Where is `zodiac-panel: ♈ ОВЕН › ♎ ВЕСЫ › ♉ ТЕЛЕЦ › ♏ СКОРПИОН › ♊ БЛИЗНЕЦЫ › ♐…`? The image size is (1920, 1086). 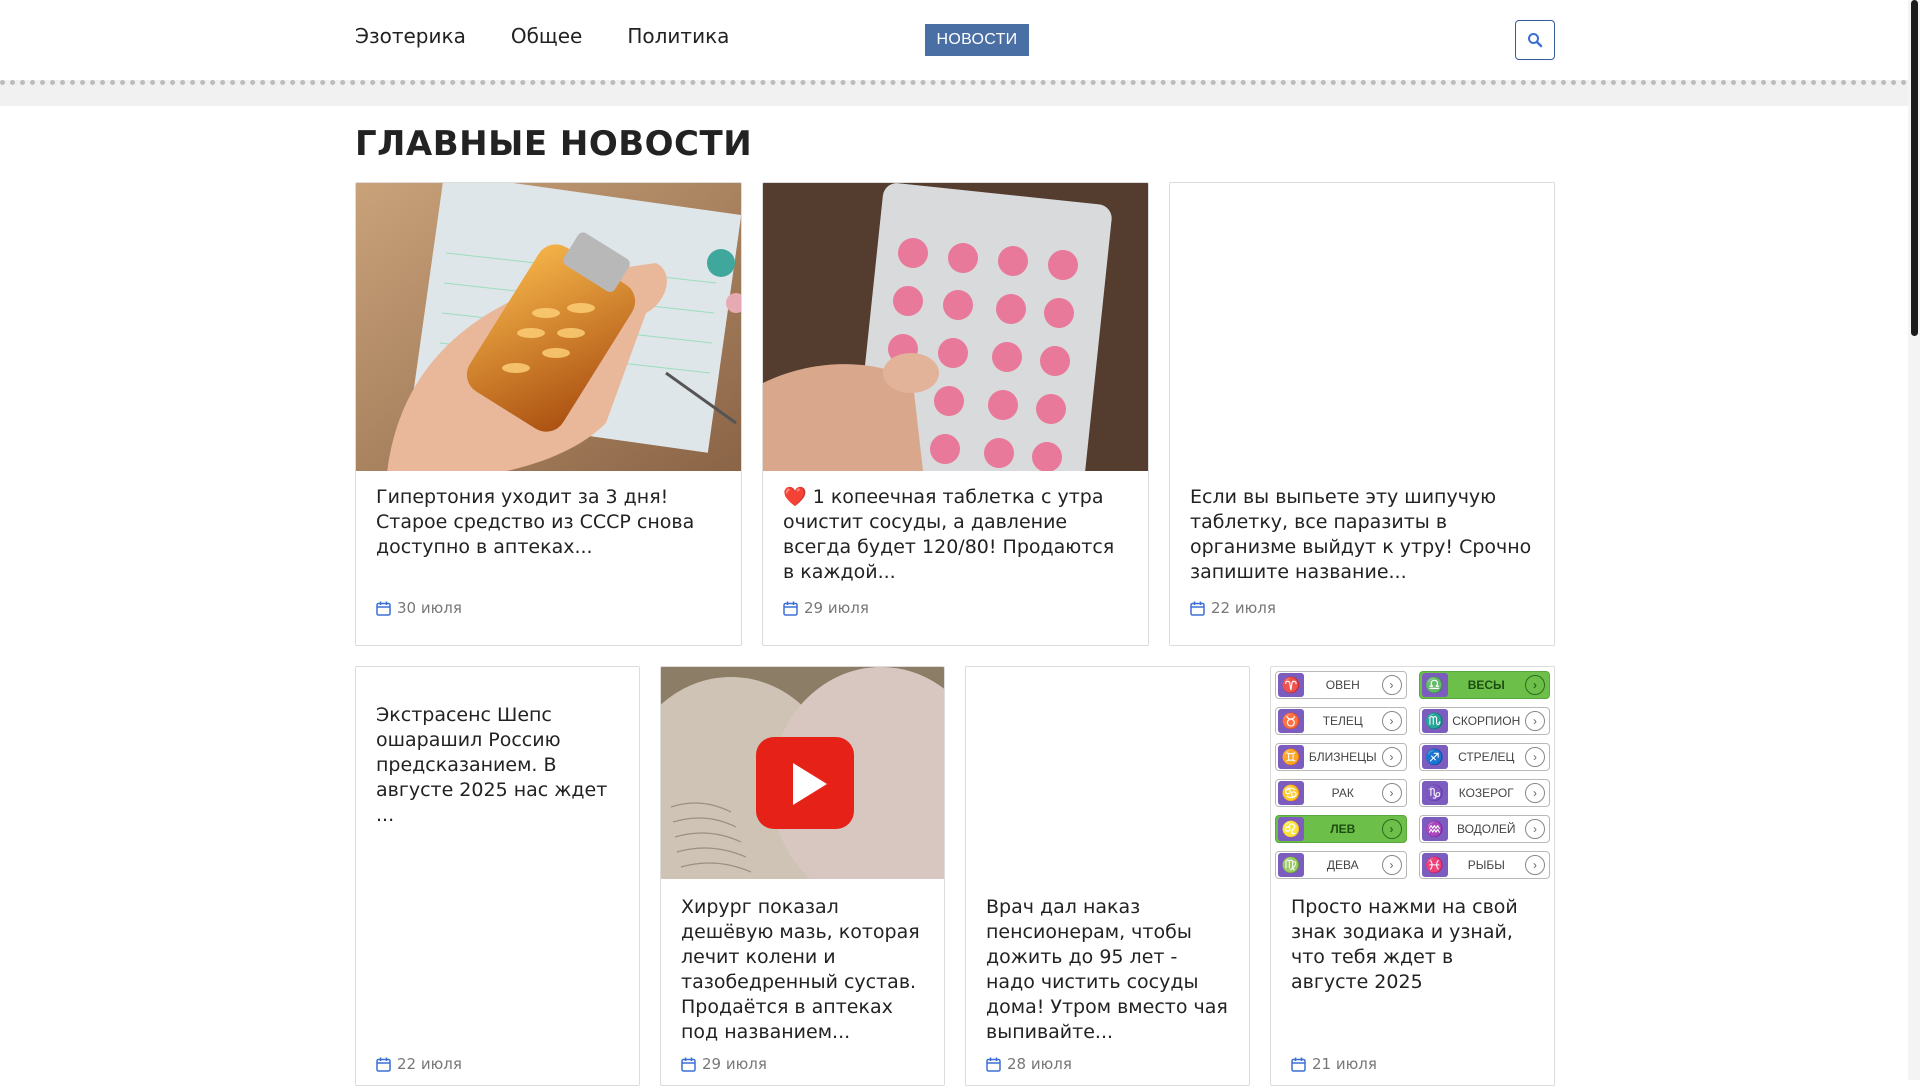
zodiac-panel: ♈ ОВЕН › ♎ ВЕСЫ › ♉ ТЕЛЕЦ › ♏ СКОРПИОН › ♊ БЛИЗНЕЦЫ › ♐… is located at coordinates (1412, 773).